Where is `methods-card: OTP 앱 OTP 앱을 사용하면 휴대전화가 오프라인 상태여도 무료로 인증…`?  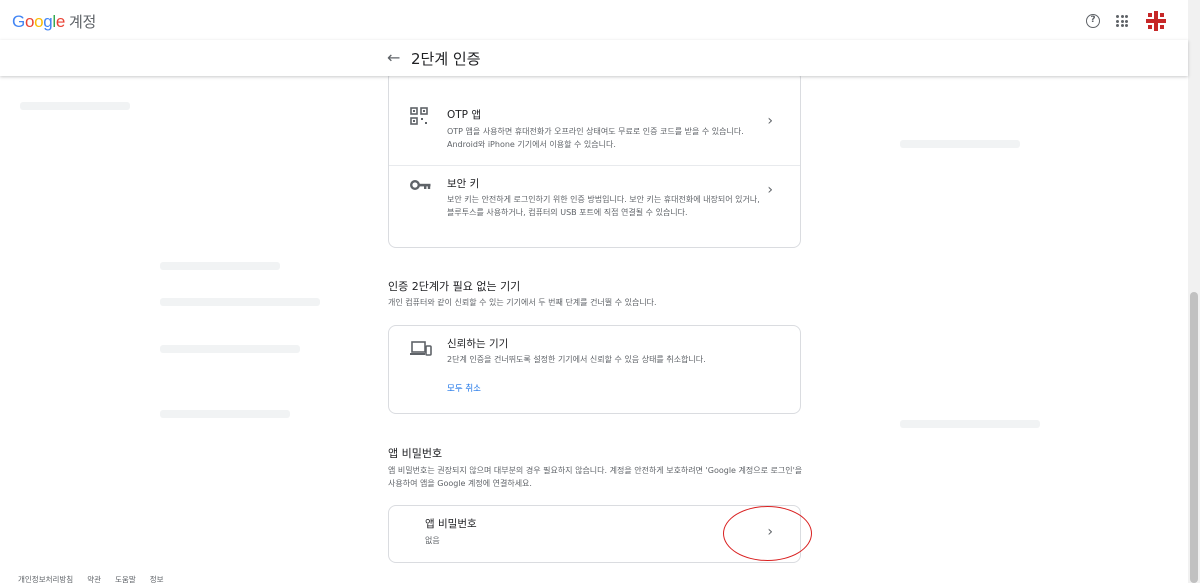
methods-card: OTP 앱 OTP 앱을 사용하면 휴대전화가 오프라인 상태여도 무료로 인증… is located at coordinates (594, 159).